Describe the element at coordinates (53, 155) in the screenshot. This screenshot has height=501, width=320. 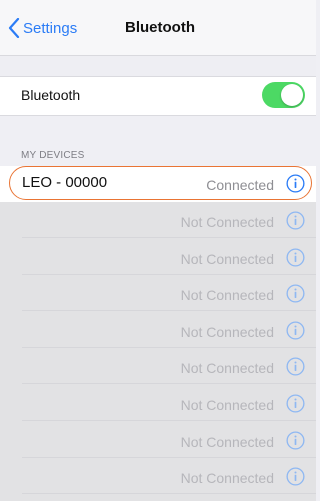
I see `section-header: MY DEVICES` at that location.